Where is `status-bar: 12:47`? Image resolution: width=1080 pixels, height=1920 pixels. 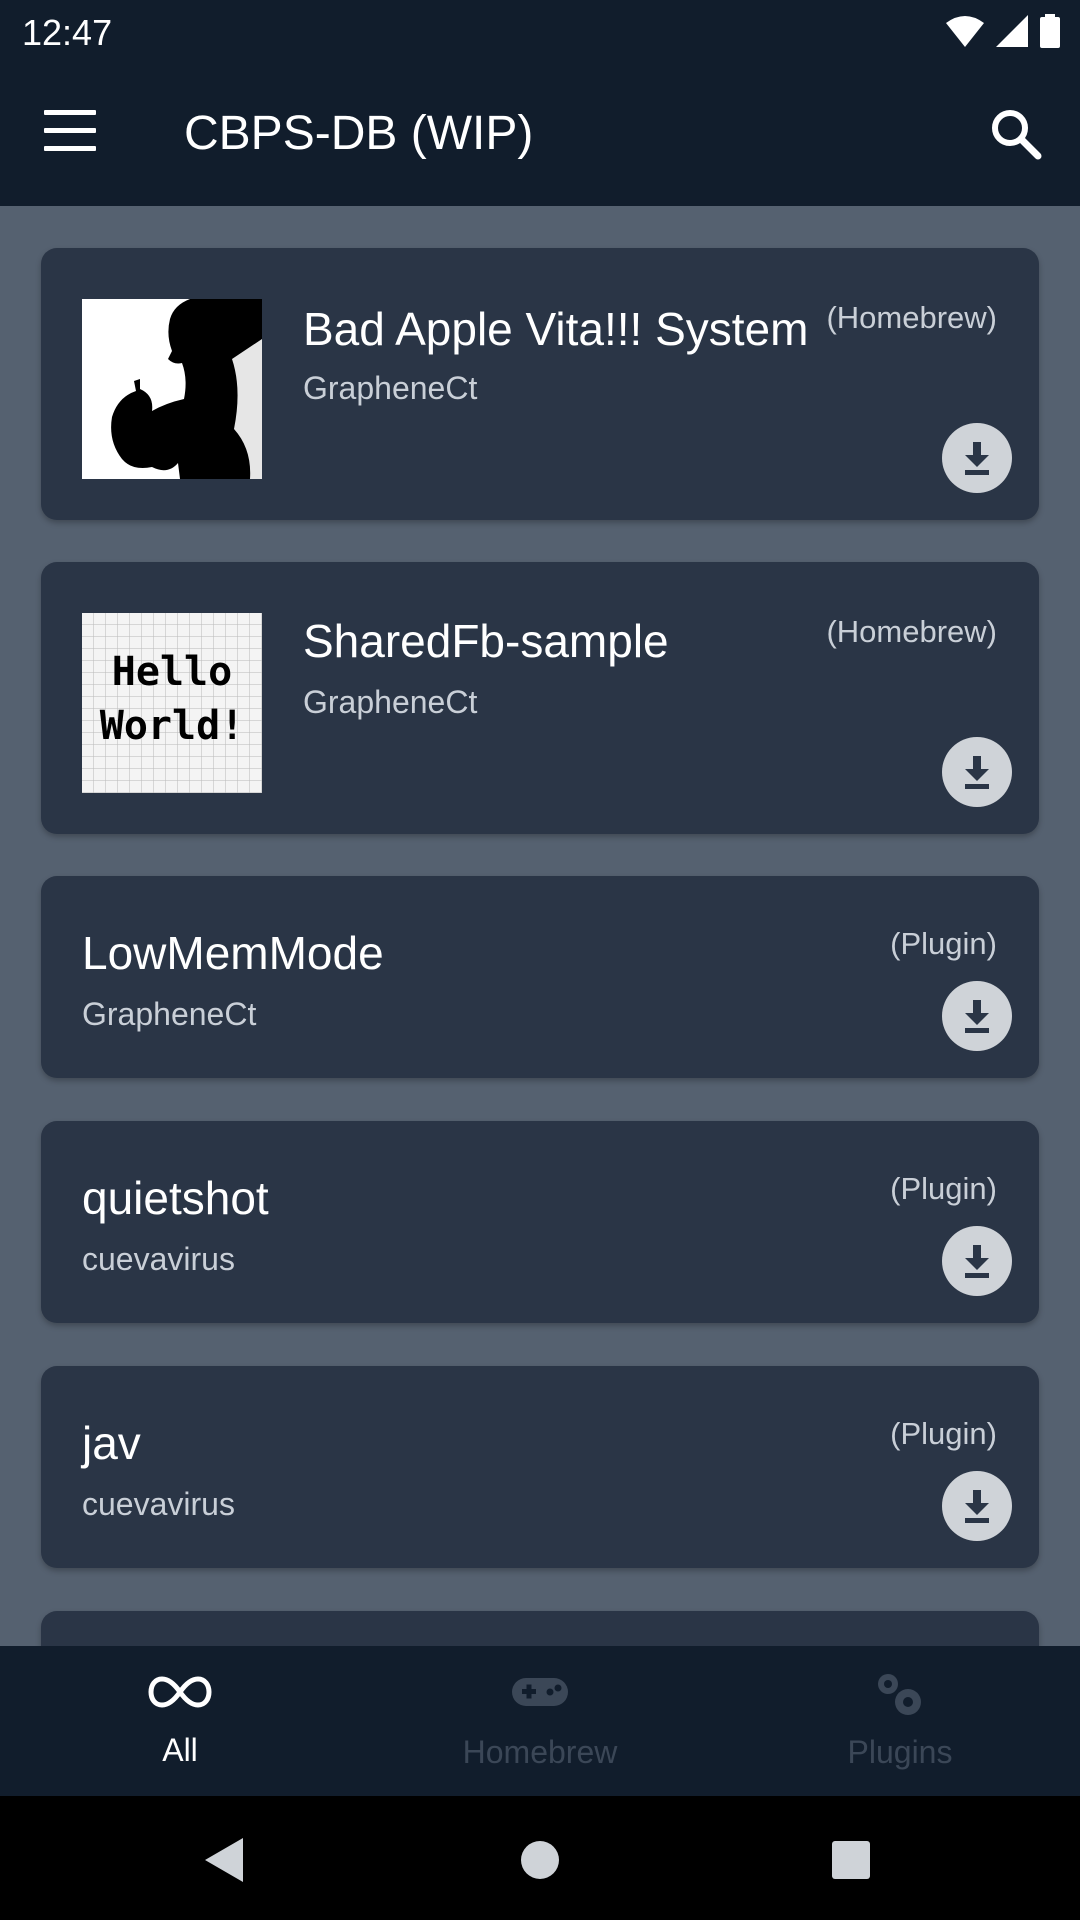 status-bar: 12:47 is located at coordinates (540, 31).